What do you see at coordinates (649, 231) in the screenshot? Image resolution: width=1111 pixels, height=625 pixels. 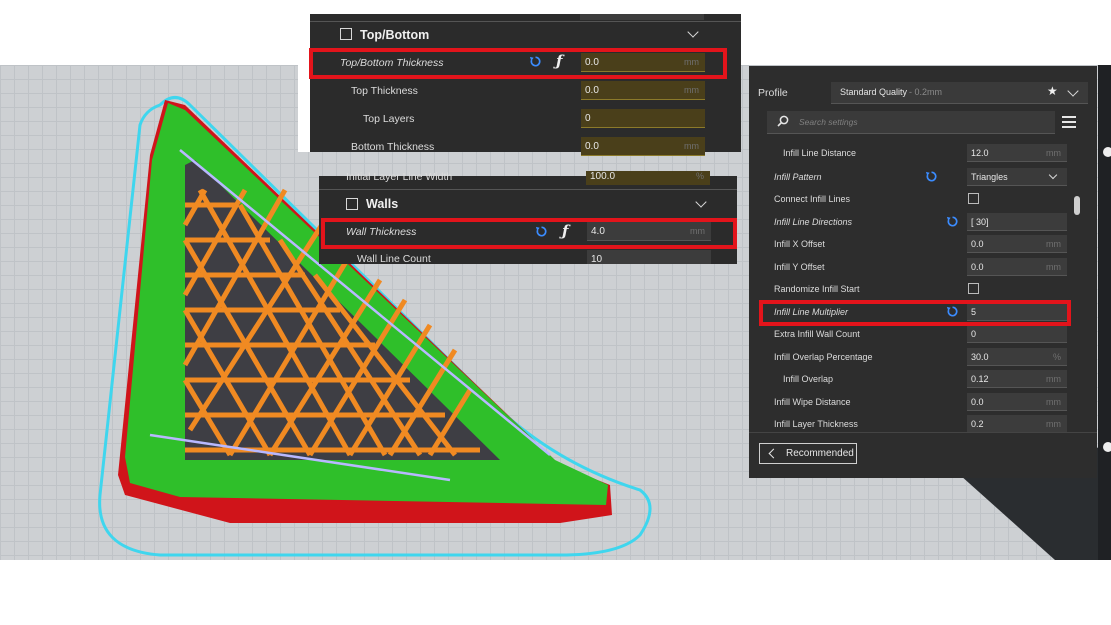 I see `setting-value-field: 4.0 mm` at bounding box center [649, 231].